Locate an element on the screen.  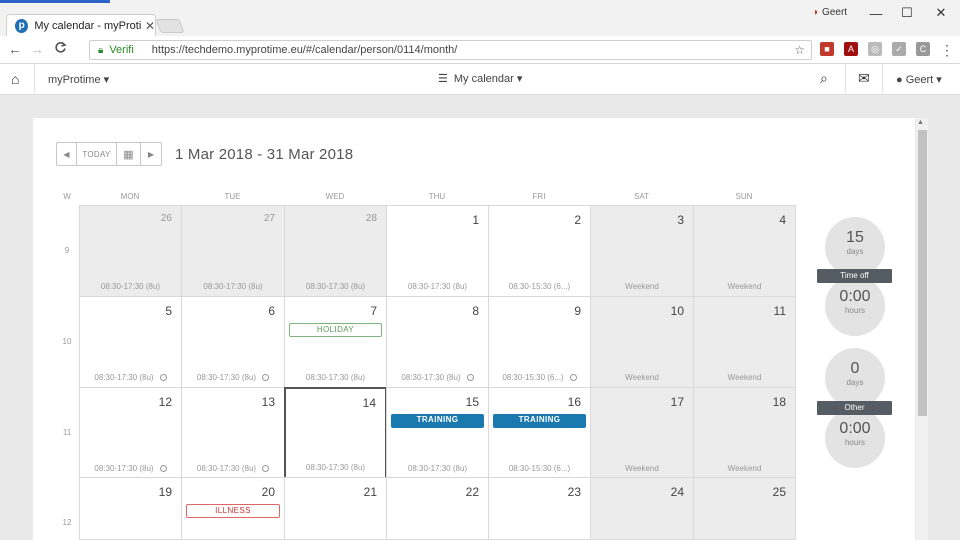
tab-close-icon: ✕ is located at coordinates (150, 26).